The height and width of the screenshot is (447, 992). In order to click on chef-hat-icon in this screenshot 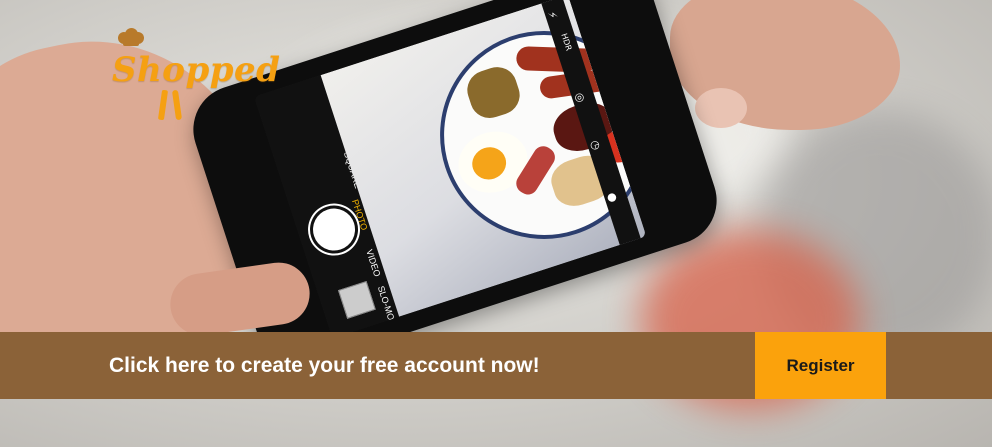, I will do `click(131, 37)`.